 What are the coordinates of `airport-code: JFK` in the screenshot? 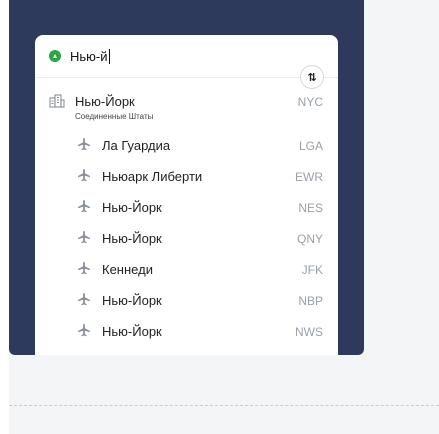 It's located at (312, 270).